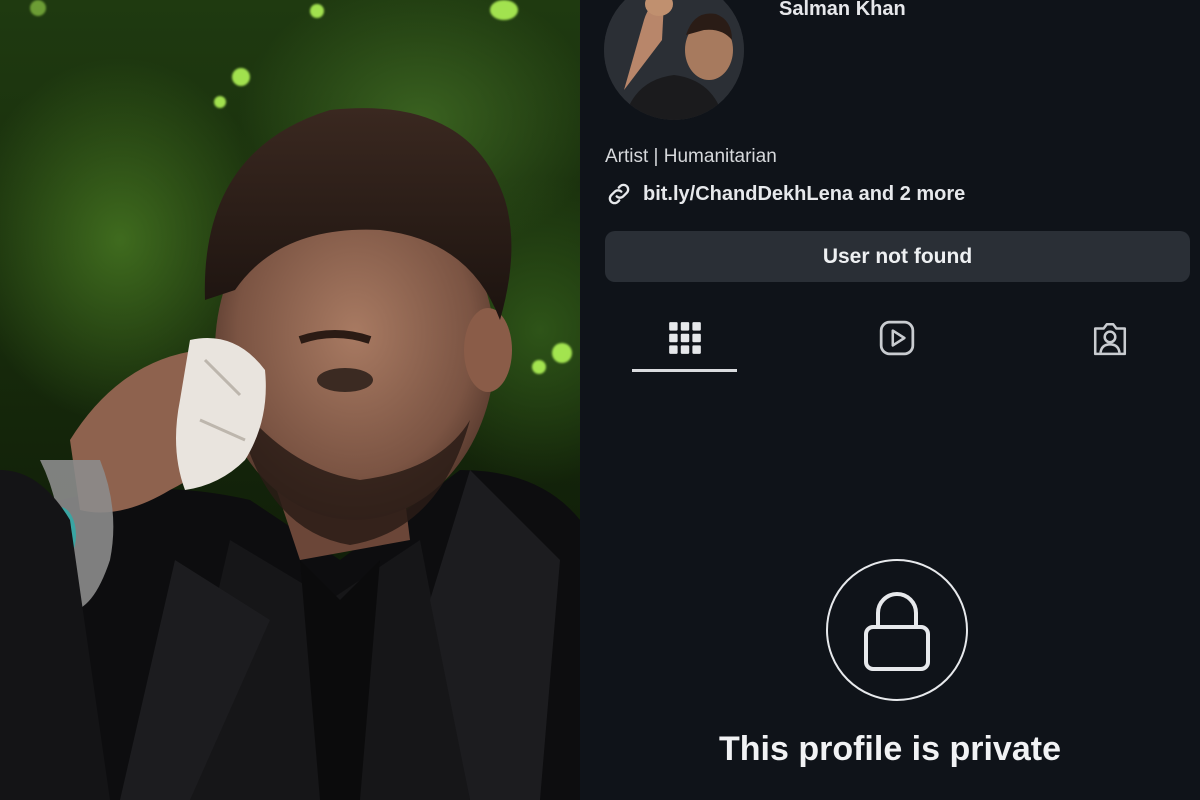 The height and width of the screenshot is (800, 1200). Describe the element at coordinates (890, 749) in the screenshot. I see `private-profile-title: This profile is private` at that location.